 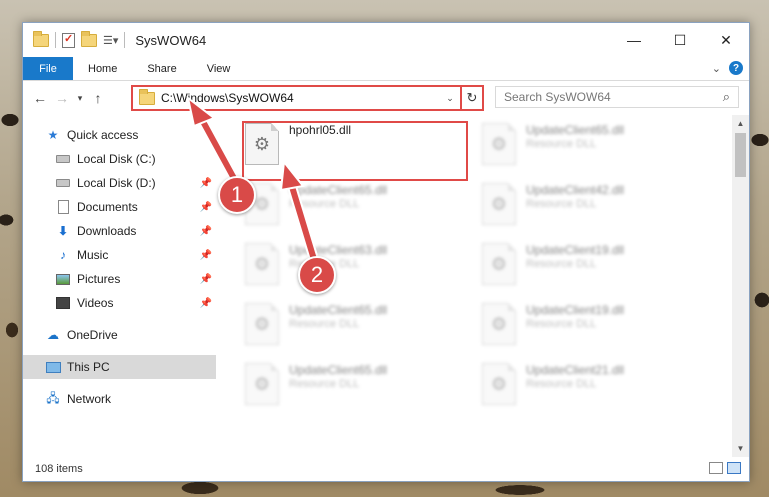 I want to click on sidebar-item-videos: Videos 📌, so click(x=119, y=303).